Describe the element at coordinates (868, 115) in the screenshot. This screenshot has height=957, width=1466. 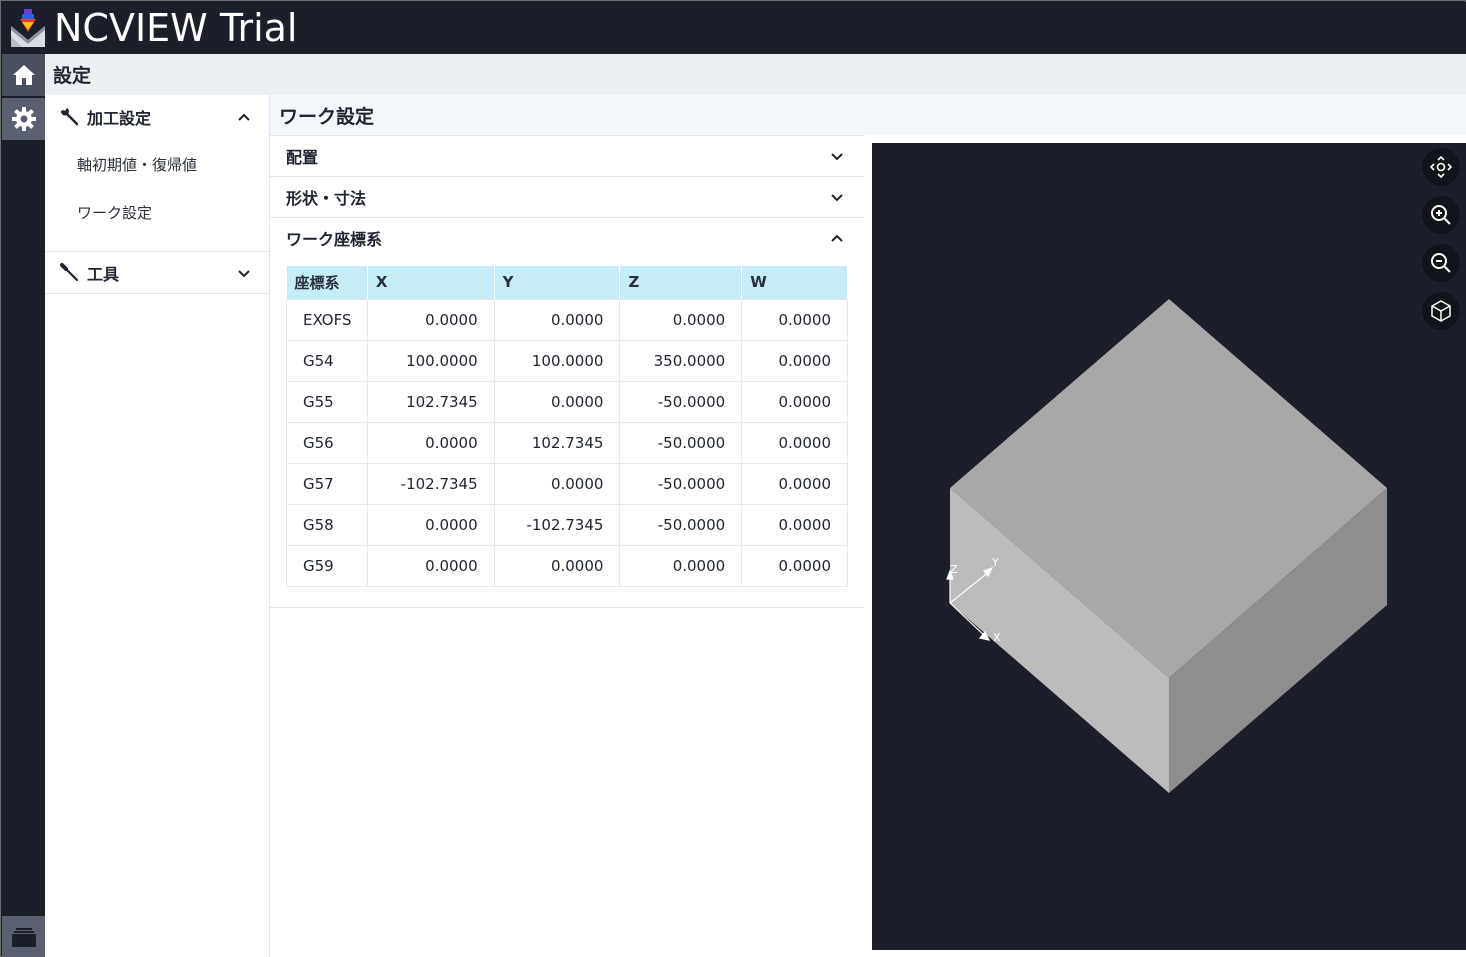
I see `section-header: ワーク設定` at that location.